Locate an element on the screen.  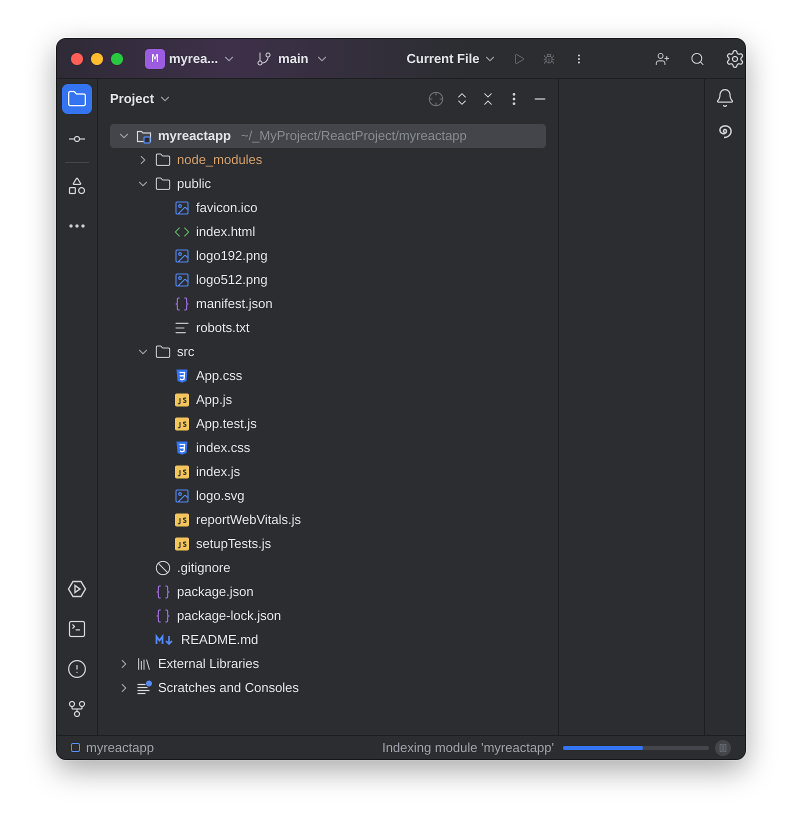
tool-window-button is located at coordinates (77, 99).